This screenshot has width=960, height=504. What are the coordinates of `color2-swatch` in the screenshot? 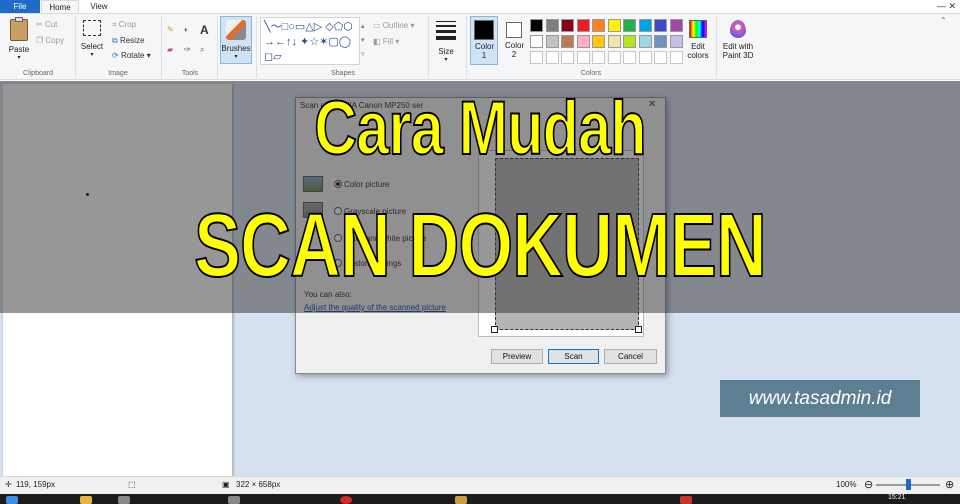 It's located at (514, 30).